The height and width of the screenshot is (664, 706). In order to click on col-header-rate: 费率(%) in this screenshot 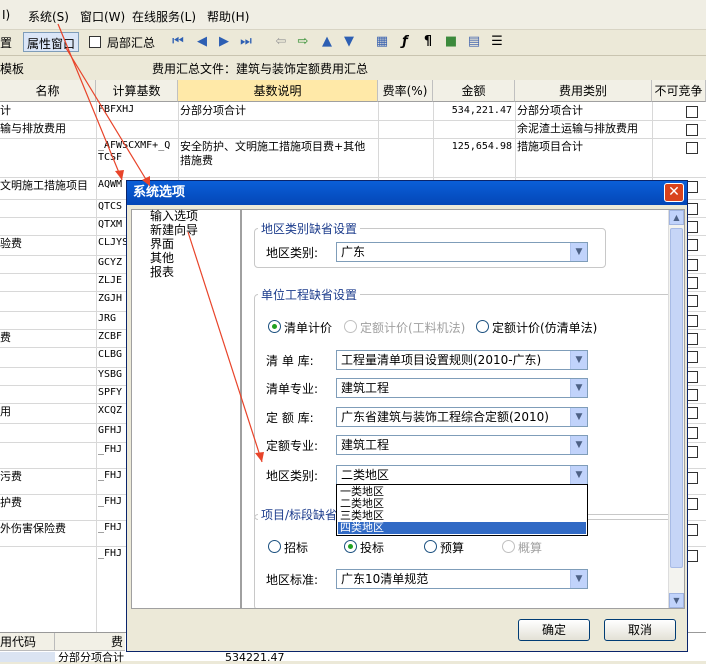, I will do `click(405, 91)`.